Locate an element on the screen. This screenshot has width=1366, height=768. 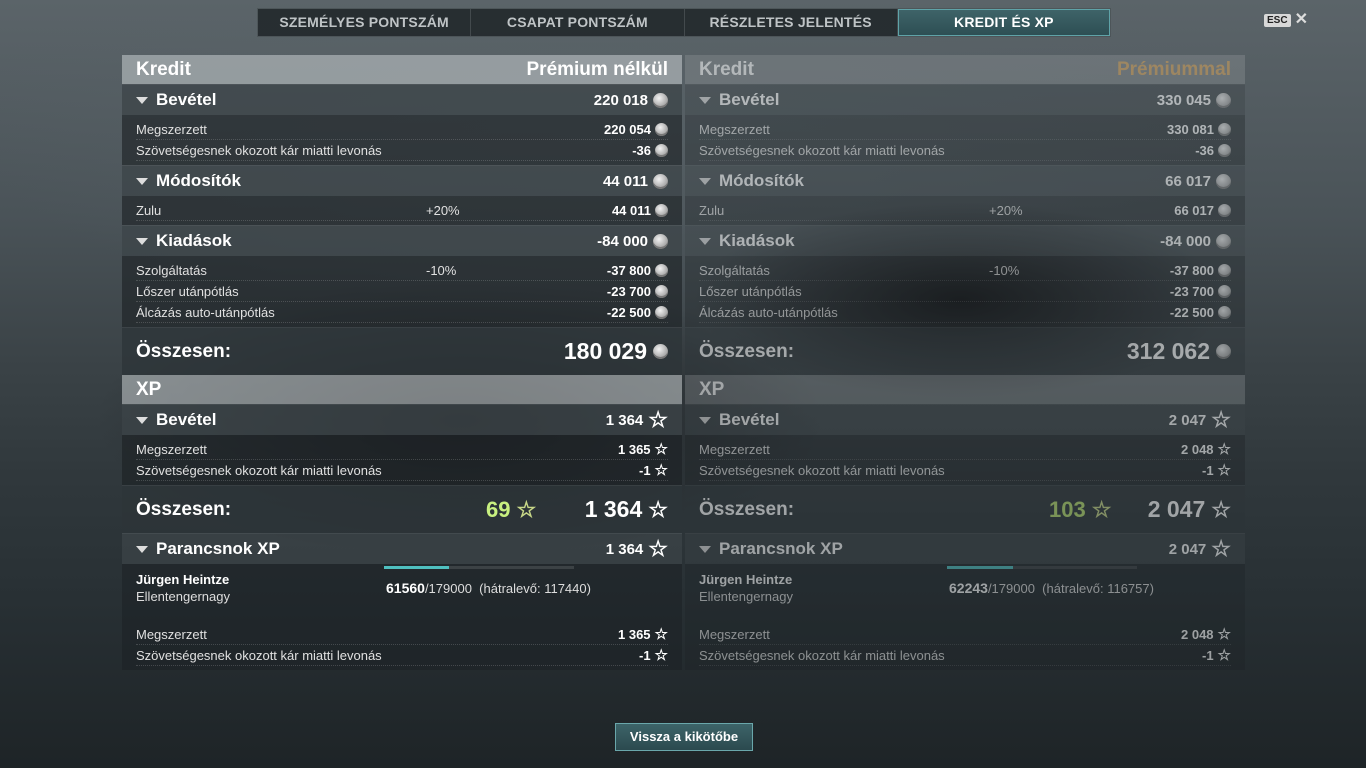
tab-personal-score: SZEMÉLYES PONTSZÁM is located at coordinates (365, 22).